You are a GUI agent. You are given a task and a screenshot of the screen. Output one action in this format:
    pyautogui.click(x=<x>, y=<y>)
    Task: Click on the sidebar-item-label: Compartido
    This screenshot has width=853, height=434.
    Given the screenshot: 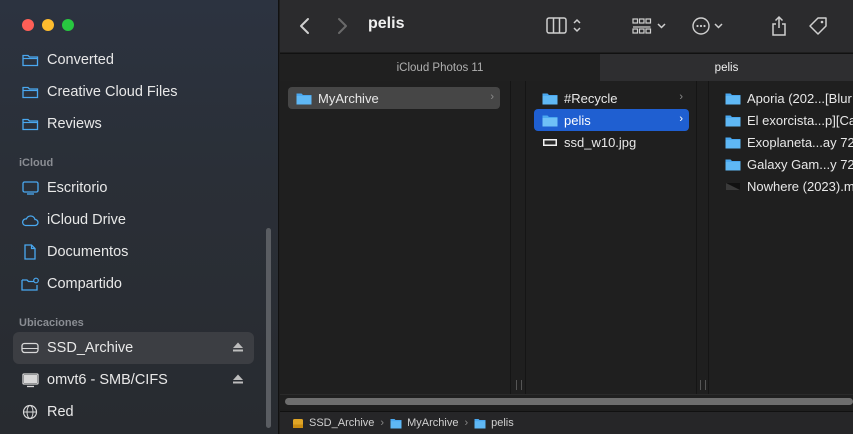 What is the action you would take?
    pyautogui.click(x=84, y=284)
    